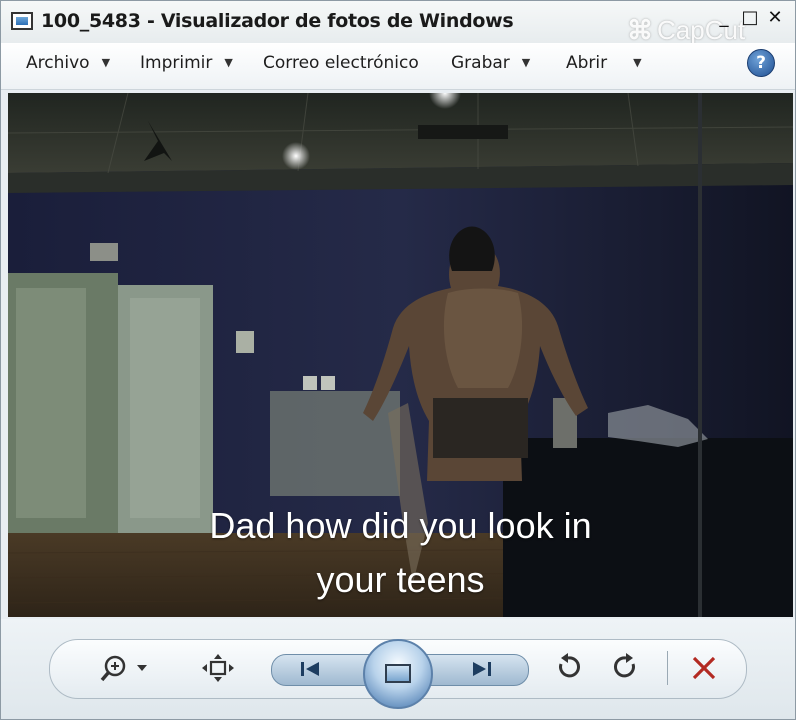  Describe the element at coordinates (400, 579) in the screenshot. I see `caption-line-2: your teens` at that location.